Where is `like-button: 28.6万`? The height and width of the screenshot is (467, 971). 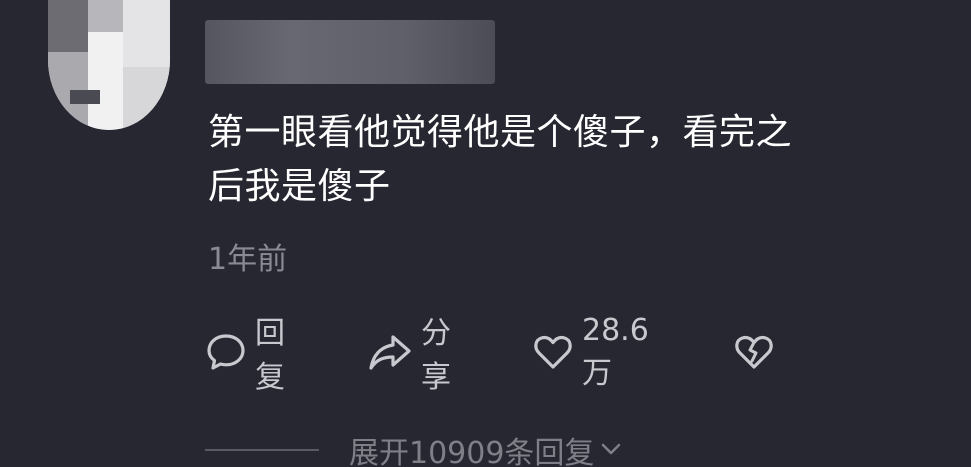
like-button: 28.6万 is located at coordinates (590, 352).